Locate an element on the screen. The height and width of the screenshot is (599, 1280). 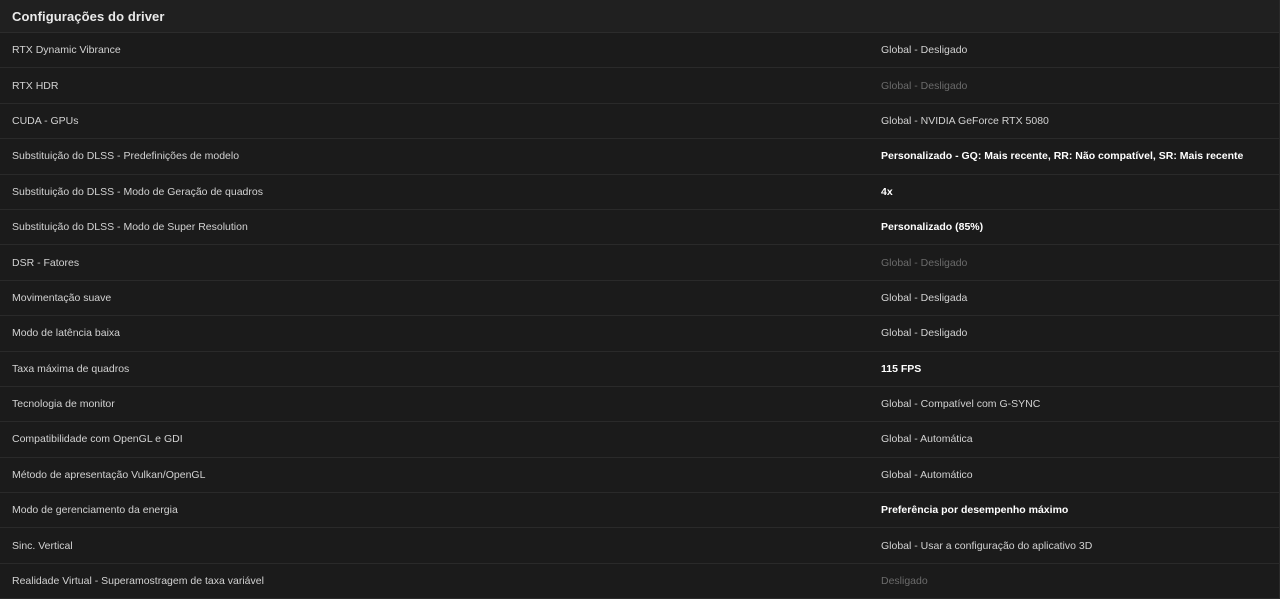
setting-row: Movimentação suave Global - Desligada is located at coordinates (639, 298).